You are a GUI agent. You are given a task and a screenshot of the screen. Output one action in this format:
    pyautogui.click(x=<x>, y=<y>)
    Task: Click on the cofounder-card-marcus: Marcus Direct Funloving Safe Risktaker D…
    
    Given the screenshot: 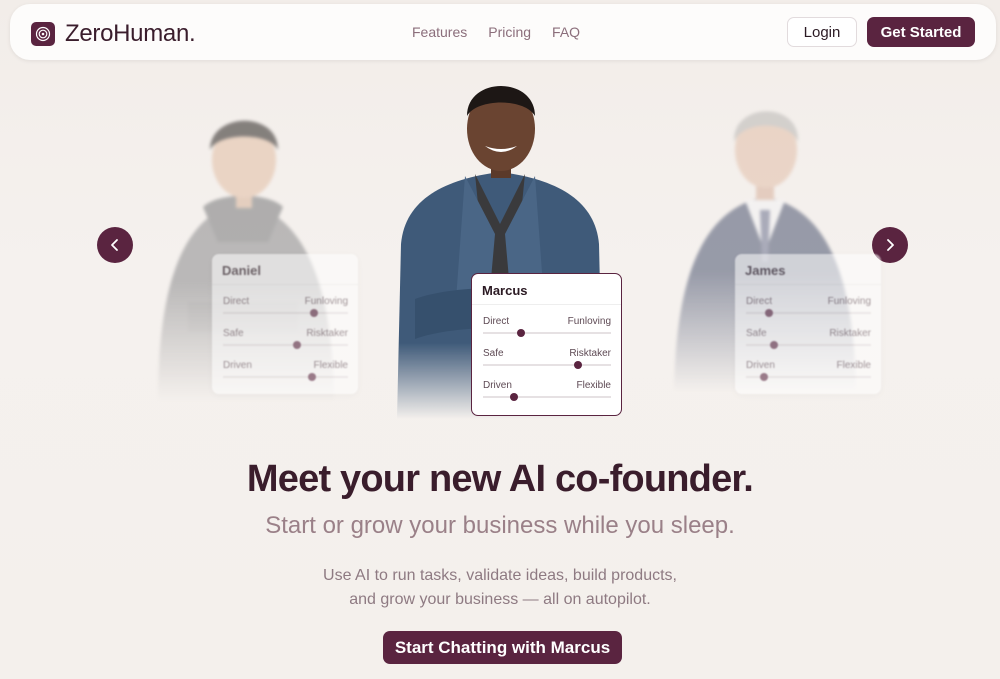 What is the action you would take?
    pyautogui.click(x=546, y=344)
    